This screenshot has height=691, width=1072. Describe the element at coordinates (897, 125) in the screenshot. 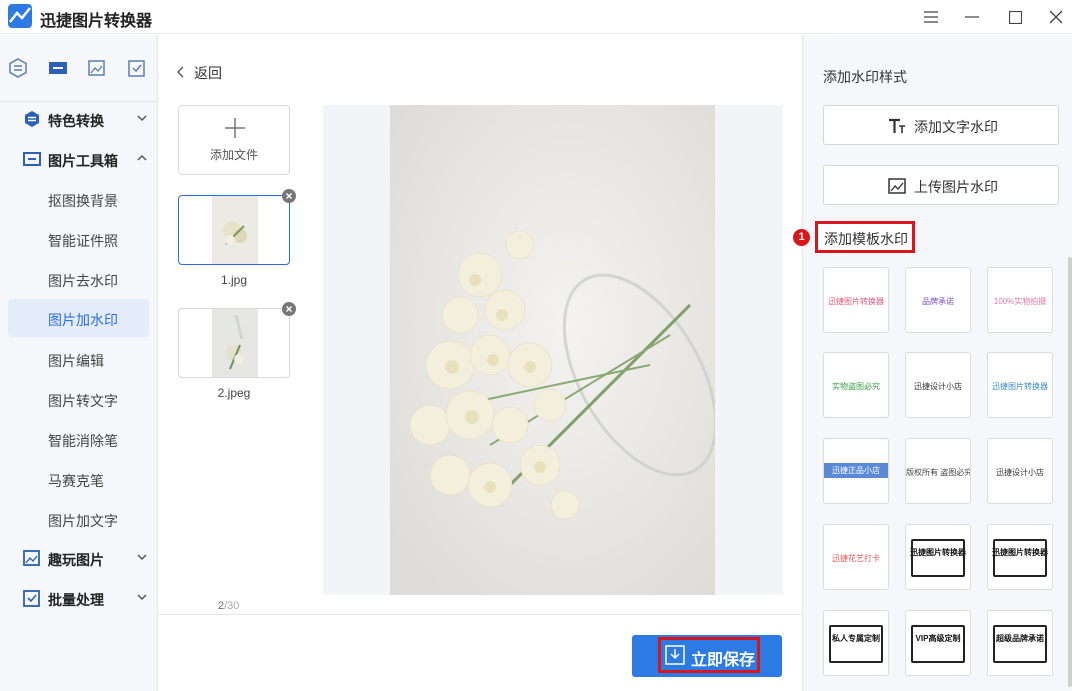

I see `text-icon` at that location.